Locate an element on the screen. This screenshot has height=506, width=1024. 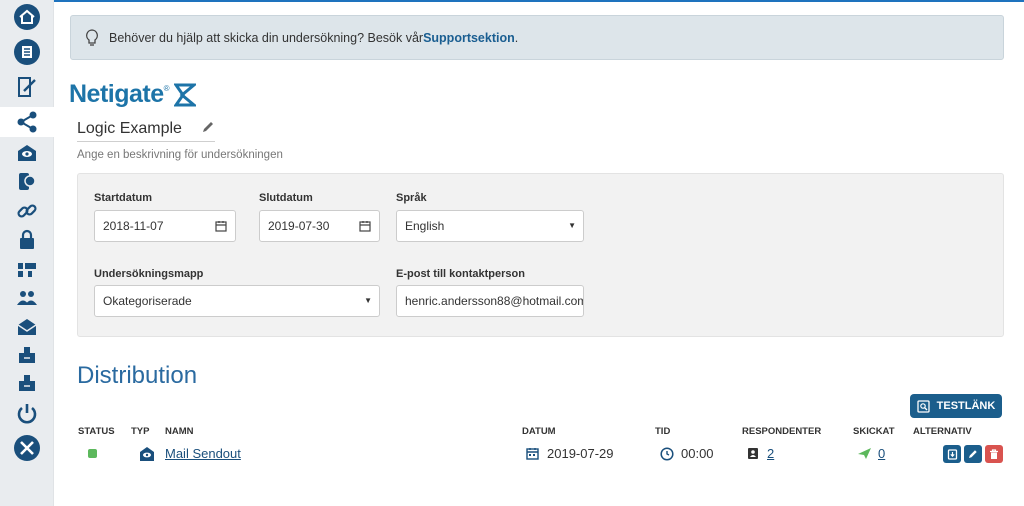
language-select: English ▼ is located at coordinates (490, 226).